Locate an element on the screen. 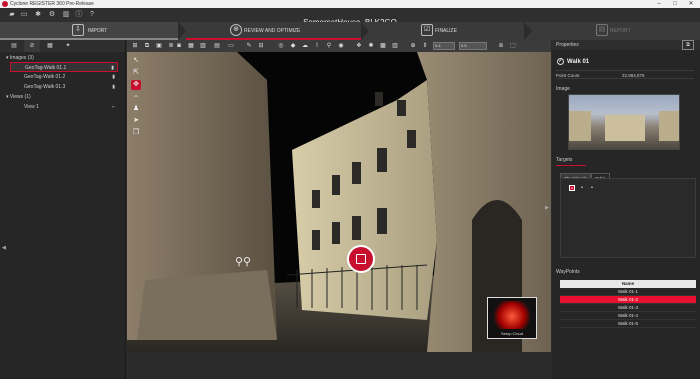 This screenshot has width=700, height=379. viewport-side-tools: ↖ ⇱ ✥ ⇔ ♟ ➤ ❒ is located at coordinates (136, 98).